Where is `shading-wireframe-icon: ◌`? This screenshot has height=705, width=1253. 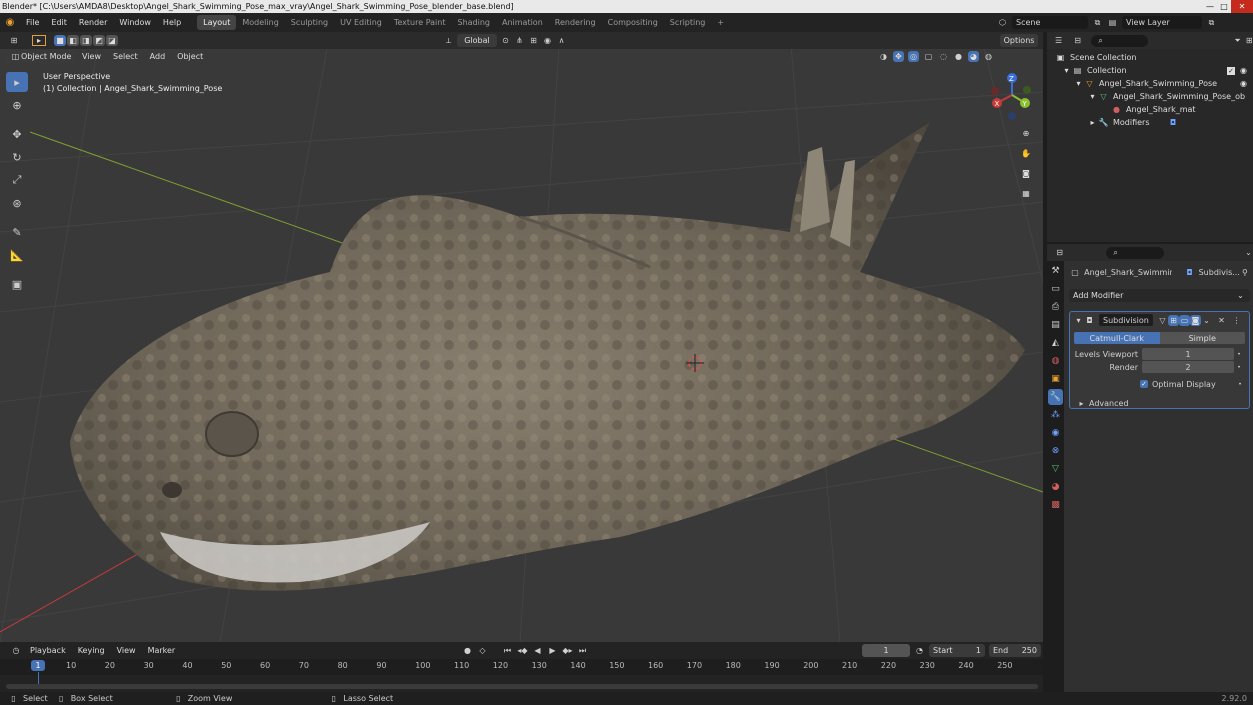 shading-wireframe-icon: ◌ is located at coordinates (943, 56).